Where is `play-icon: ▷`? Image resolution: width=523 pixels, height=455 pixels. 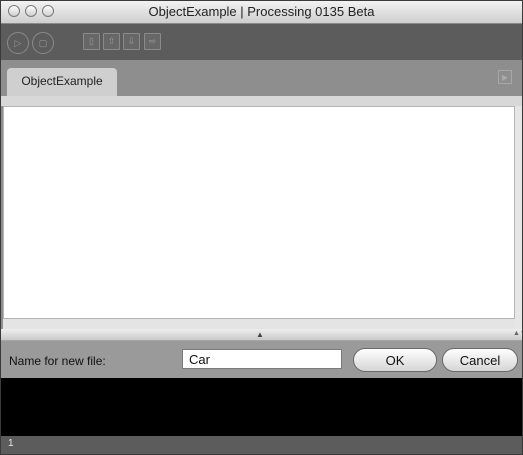
play-icon: ▷ is located at coordinates (18, 42).